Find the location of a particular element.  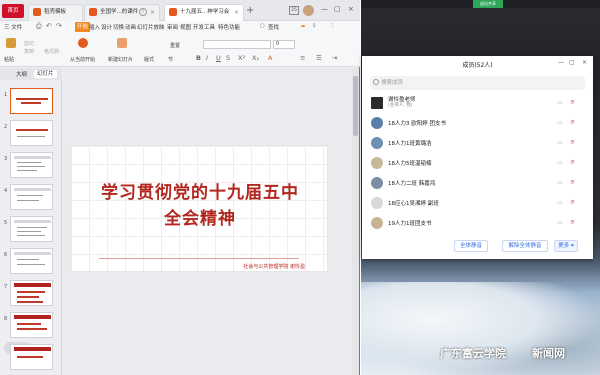

menu-special: 特色功能 is located at coordinates (229, 27).